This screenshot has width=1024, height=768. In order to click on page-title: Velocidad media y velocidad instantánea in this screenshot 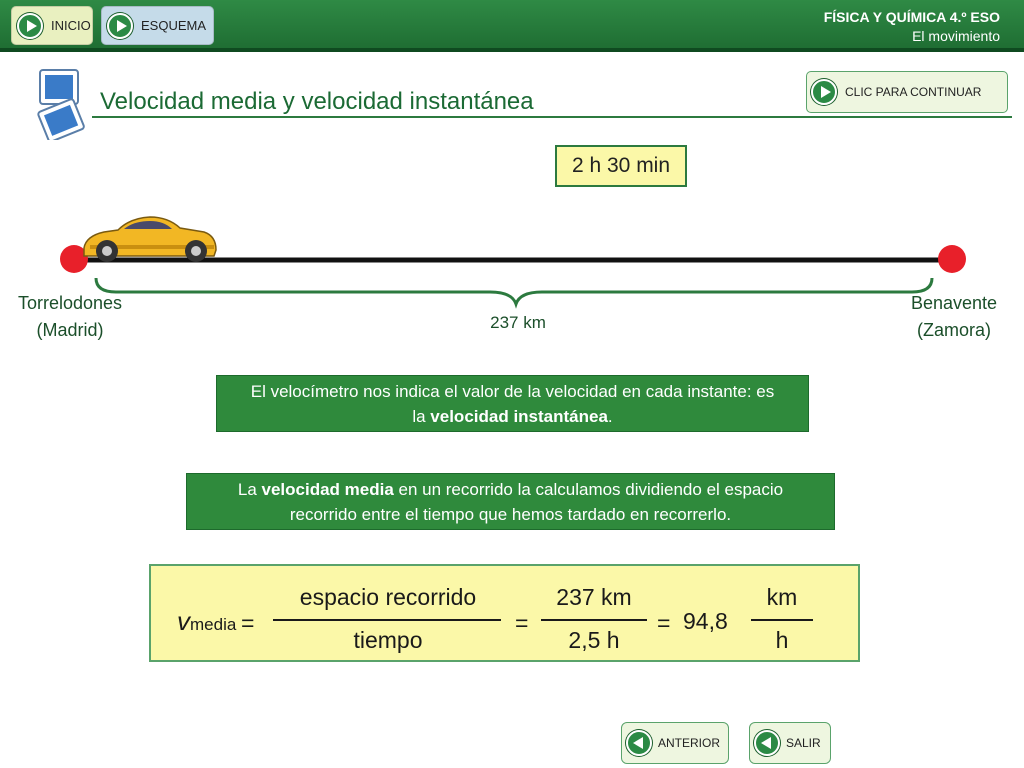, I will do `click(317, 101)`.